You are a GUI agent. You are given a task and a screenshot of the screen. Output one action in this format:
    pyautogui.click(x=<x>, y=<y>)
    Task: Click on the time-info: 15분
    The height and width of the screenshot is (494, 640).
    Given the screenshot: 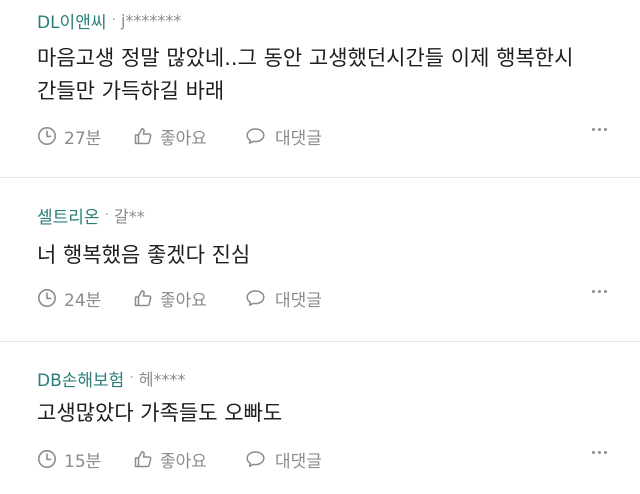 What is the action you would take?
    pyautogui.click(x=85, y=459)
    